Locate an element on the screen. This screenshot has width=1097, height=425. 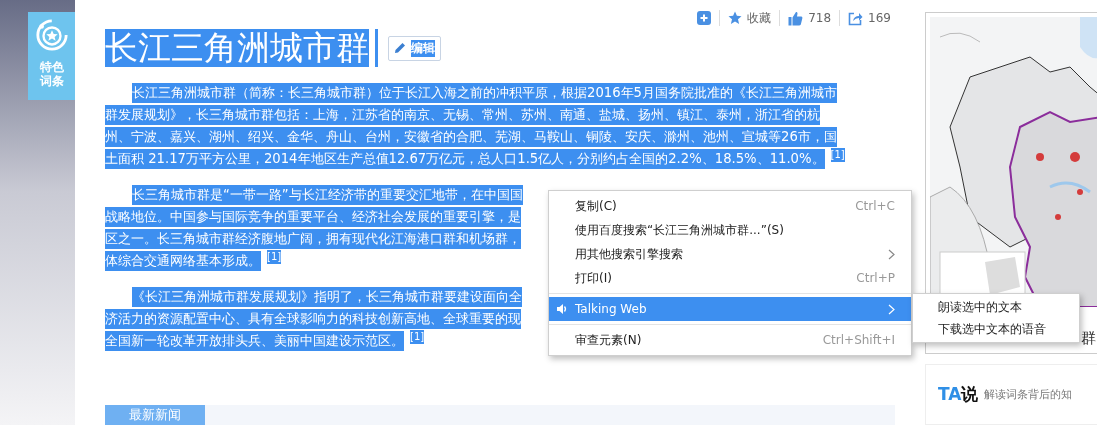
share-icon is located at coordinates (856, 18).